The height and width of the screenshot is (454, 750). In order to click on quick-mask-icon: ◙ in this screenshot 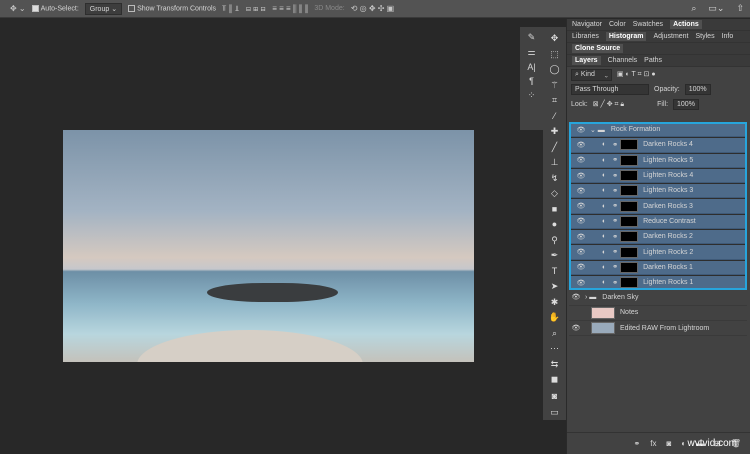, I will do `click(554, 397)`.